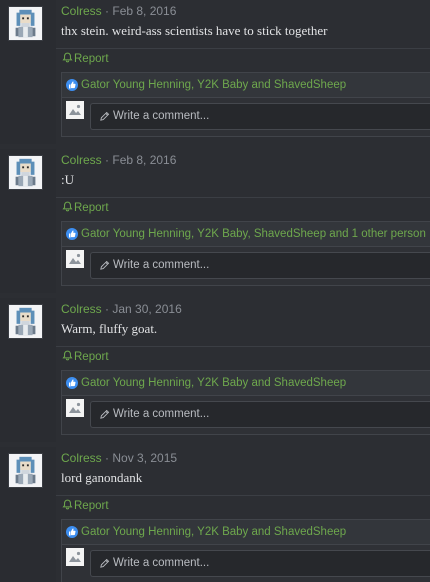 The image size is (430, 582). What do you see at coordinates (102, 477) in the screenshot?
I see `post-message: lord ganondank` at bounding box center [102, 477].